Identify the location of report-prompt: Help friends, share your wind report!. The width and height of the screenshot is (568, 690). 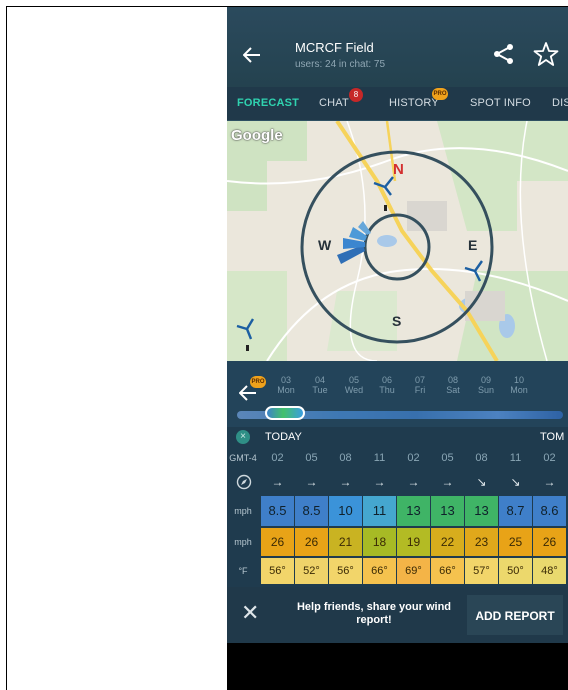
(374, 613).